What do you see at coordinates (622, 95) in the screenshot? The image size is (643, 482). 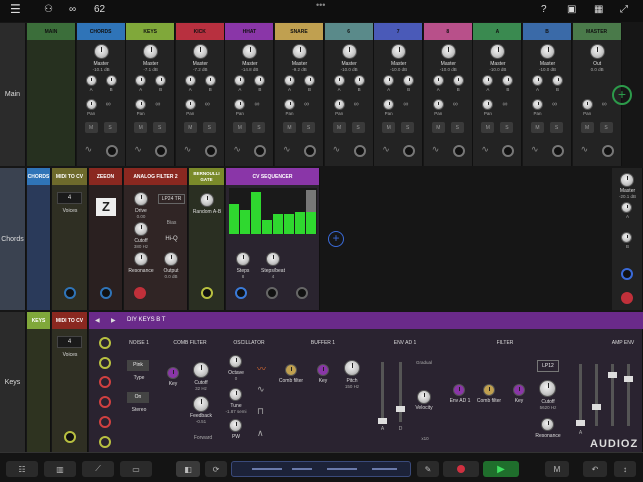 I see `add-channel-icon: +` at bounding box center [622, 95].